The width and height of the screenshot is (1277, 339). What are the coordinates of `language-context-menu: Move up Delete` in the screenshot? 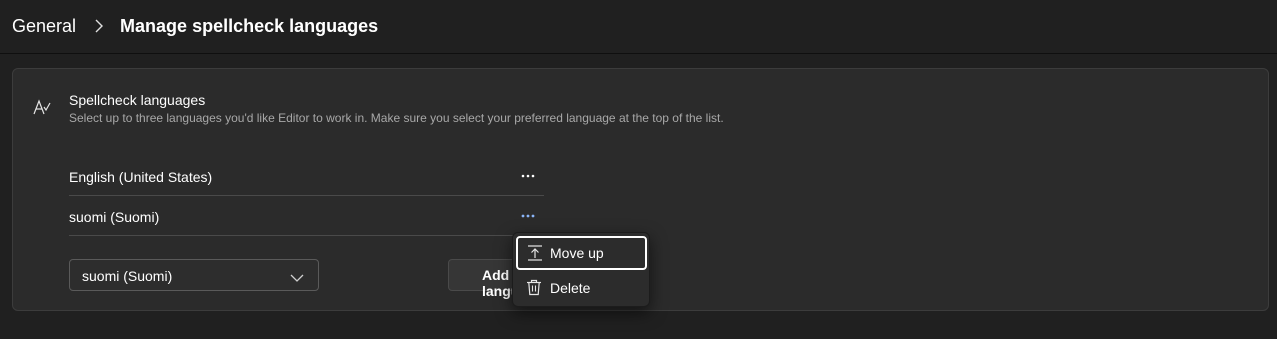 It's located at (581, 269).